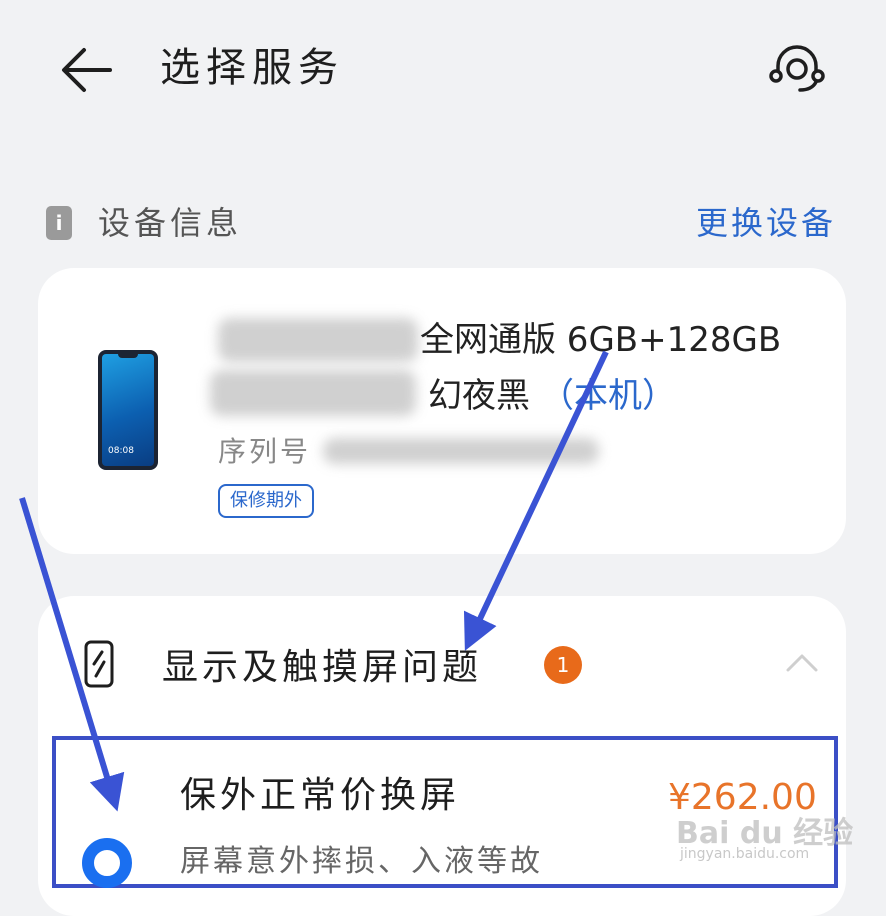 The width and height of the screenshot is (886, 916). Describe the element at coordinates (170, 223) in the screenshot. I see `section-label-device-info: 设备信息` at that location.